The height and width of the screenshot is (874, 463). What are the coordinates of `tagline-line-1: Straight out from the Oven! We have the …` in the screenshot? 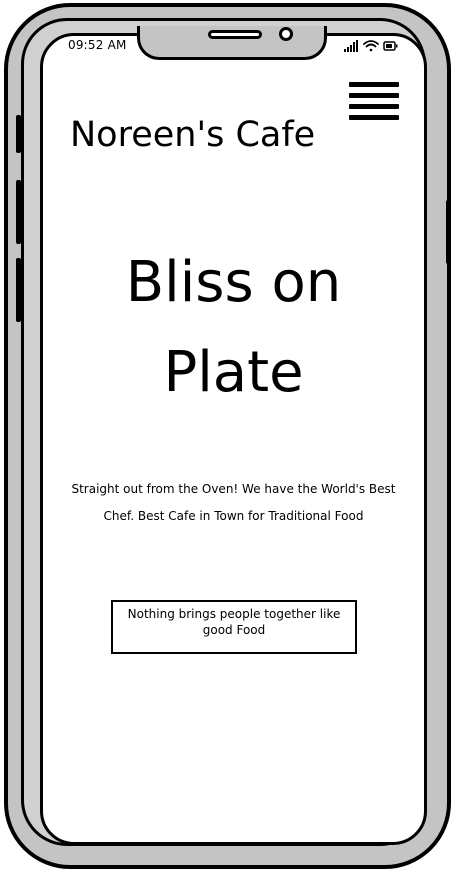 It's located at (233, 489).